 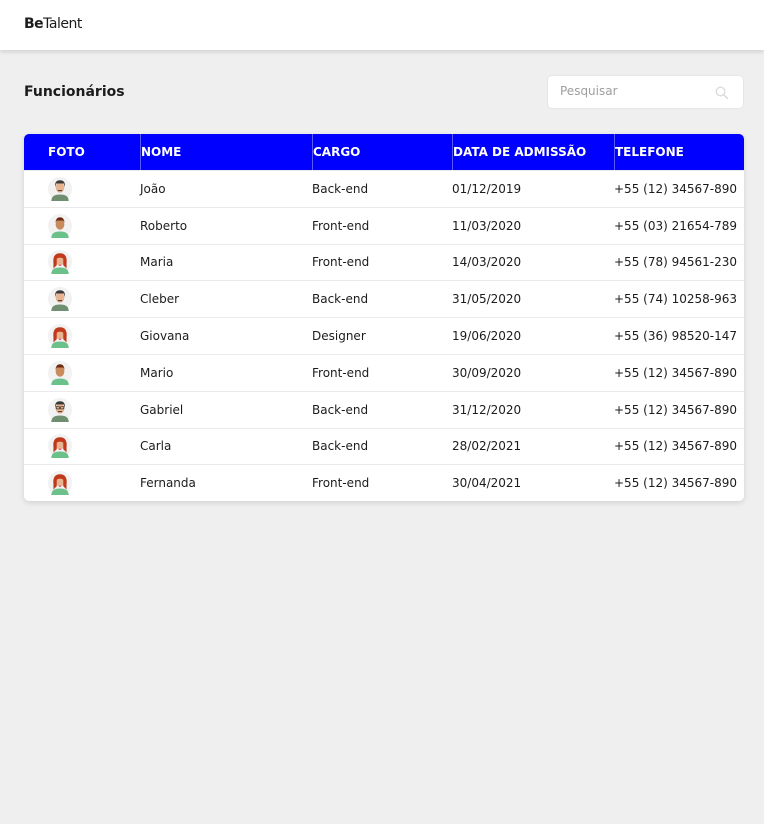 What do you see at coordinates (649, 152) in the screenshot?
I see `column-header-telefone: TELEFONE` at bounding box center [649, 152].